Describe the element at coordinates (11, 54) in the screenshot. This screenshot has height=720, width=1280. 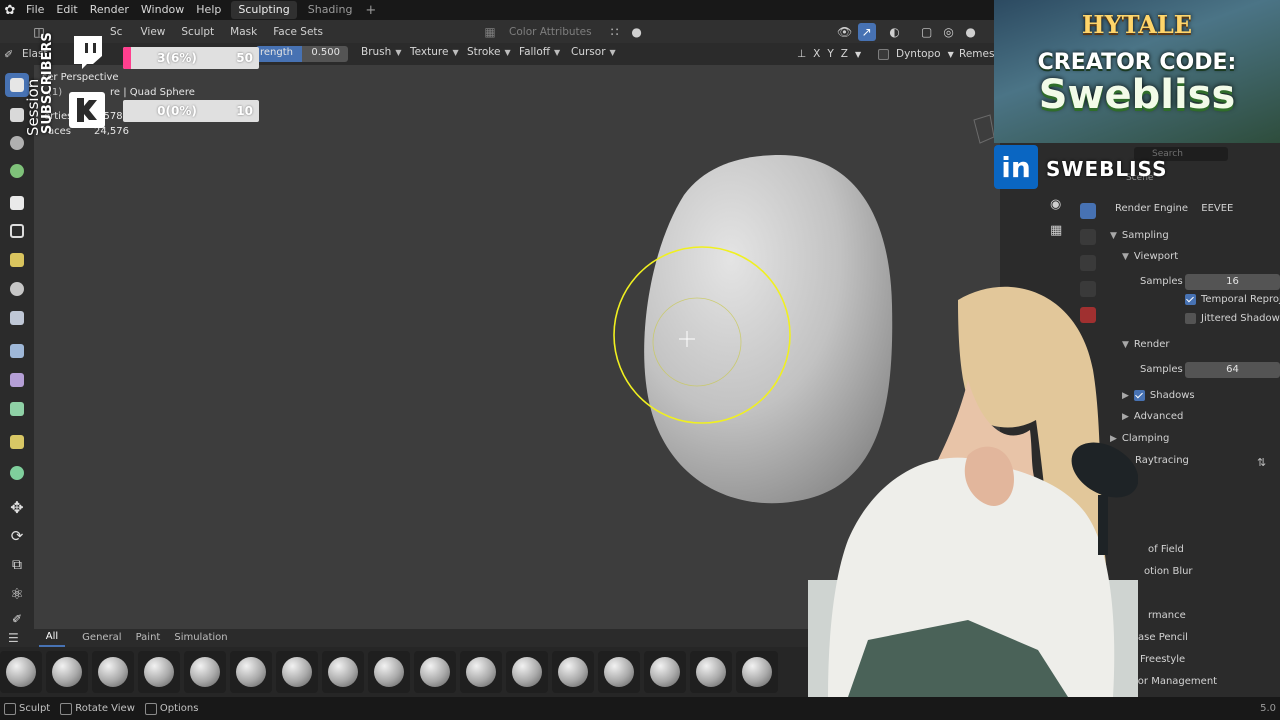
I see `brush-icon: ✐` at that location.